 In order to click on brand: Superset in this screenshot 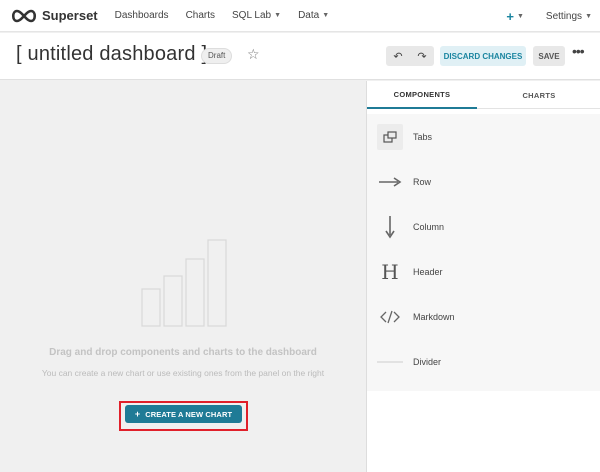, I will do `click(54, 15)`.